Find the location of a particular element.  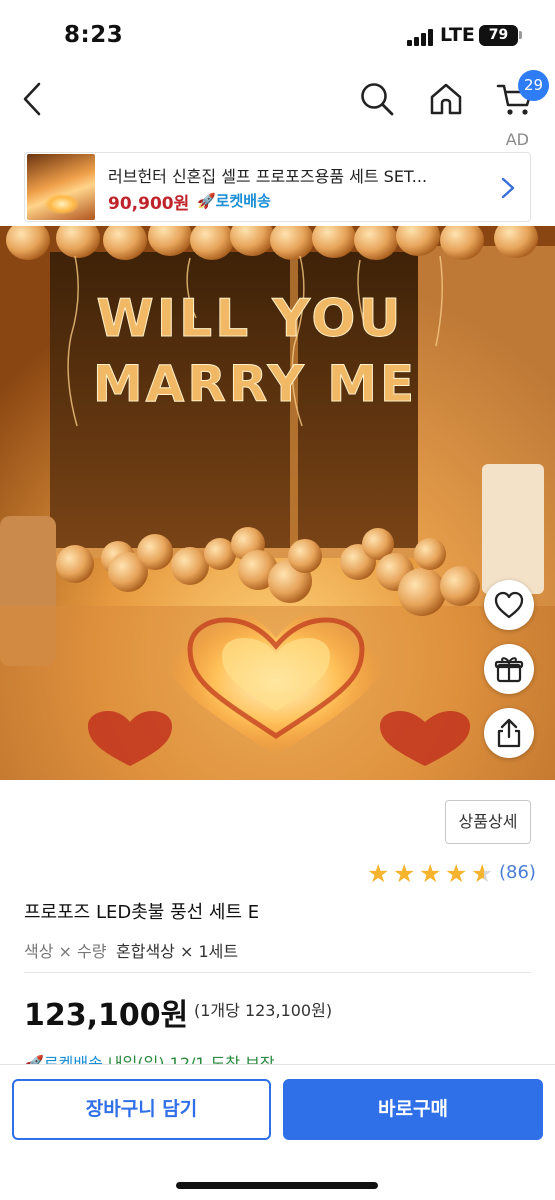

gift-icon is located at coordinates (509, 670).